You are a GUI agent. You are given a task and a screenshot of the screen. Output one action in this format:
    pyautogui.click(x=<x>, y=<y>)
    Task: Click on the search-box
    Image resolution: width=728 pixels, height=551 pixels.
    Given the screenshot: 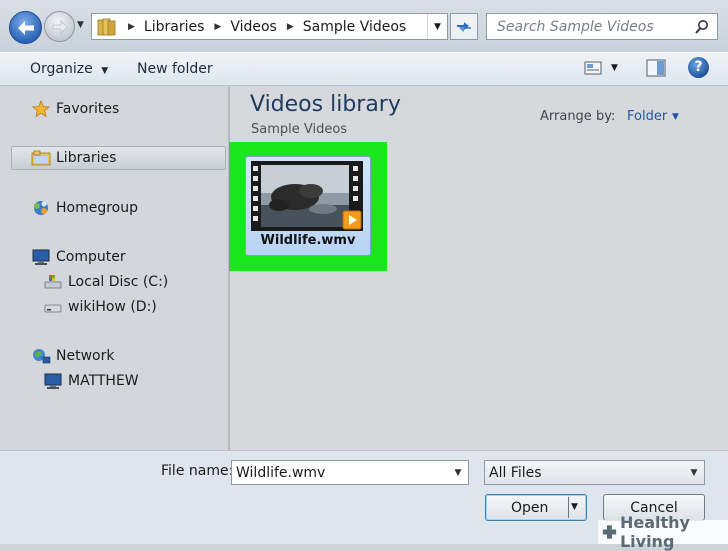 What is the action you would take?
    pyautogui.click(x=602, y=26)
    